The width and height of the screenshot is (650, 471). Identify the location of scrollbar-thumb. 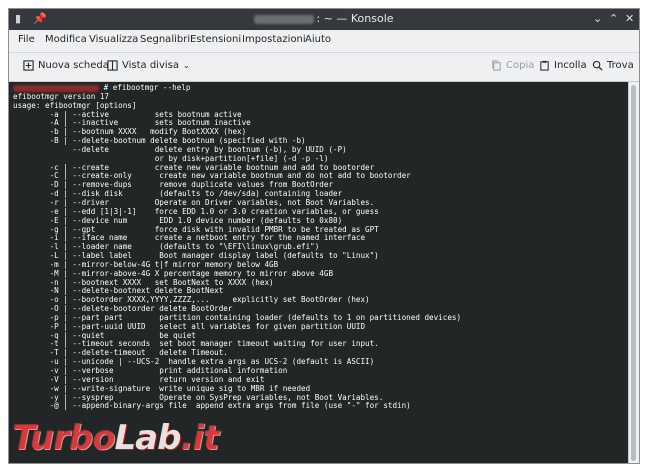
(633, 273).